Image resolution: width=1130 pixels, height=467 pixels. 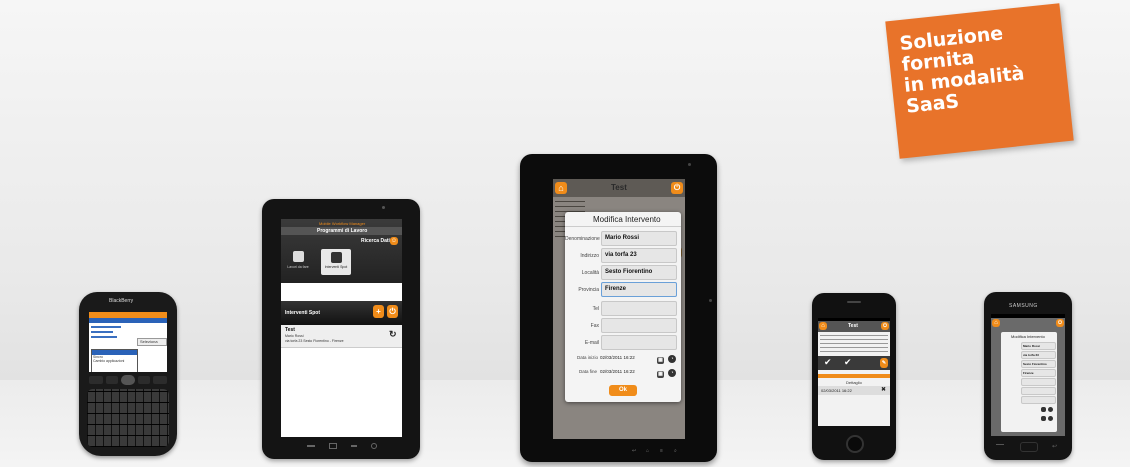 I want to click on bb-menu-item: Cambio applicazioni, so click(x=114, y=361).